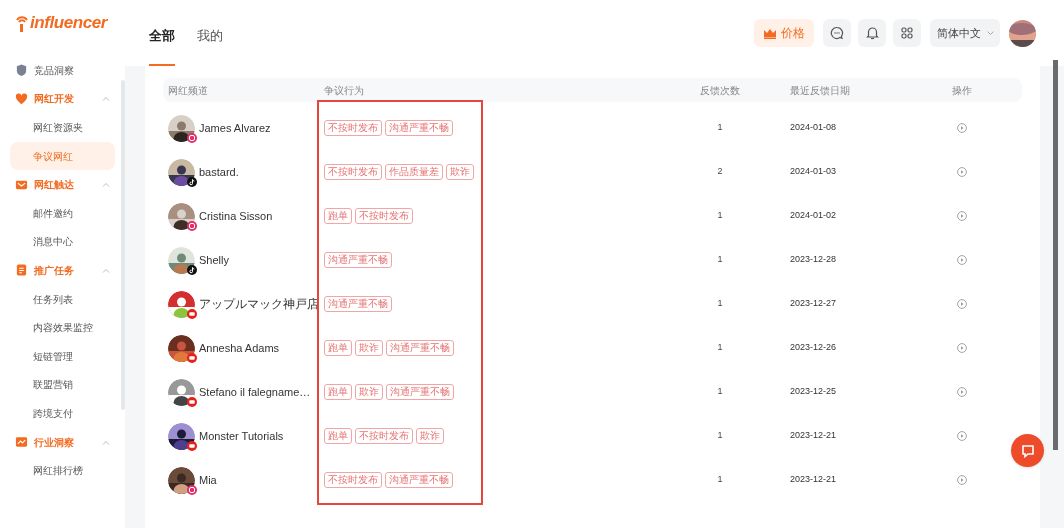  I want to click on sidebar-item: 内容效果监控, so click(62, 327).